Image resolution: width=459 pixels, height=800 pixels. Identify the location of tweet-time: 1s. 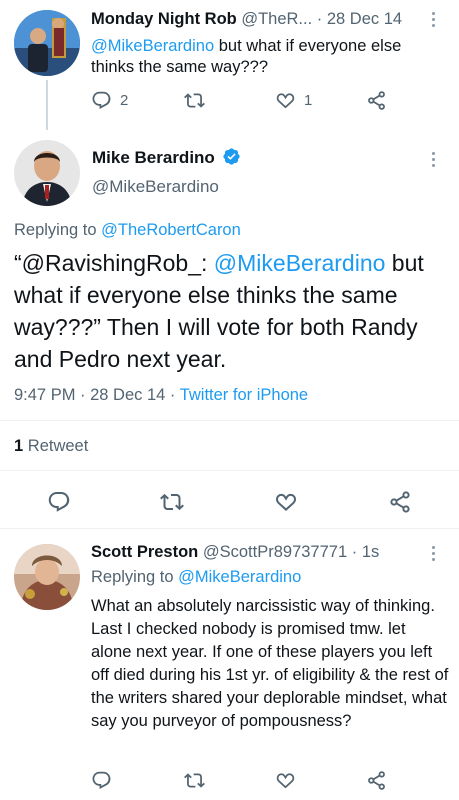
(370, 552).